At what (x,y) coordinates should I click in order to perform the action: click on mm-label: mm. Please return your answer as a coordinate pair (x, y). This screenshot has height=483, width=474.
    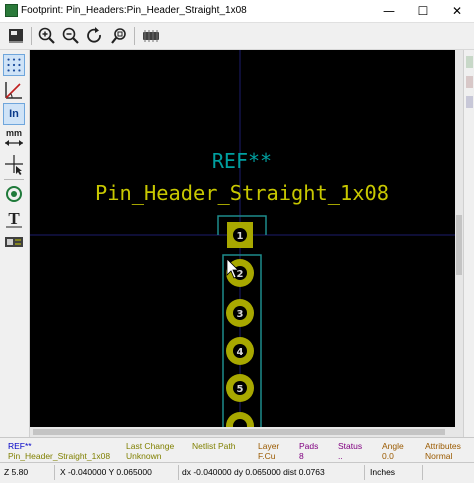
    Looking at the image, I should click on (13, 133).